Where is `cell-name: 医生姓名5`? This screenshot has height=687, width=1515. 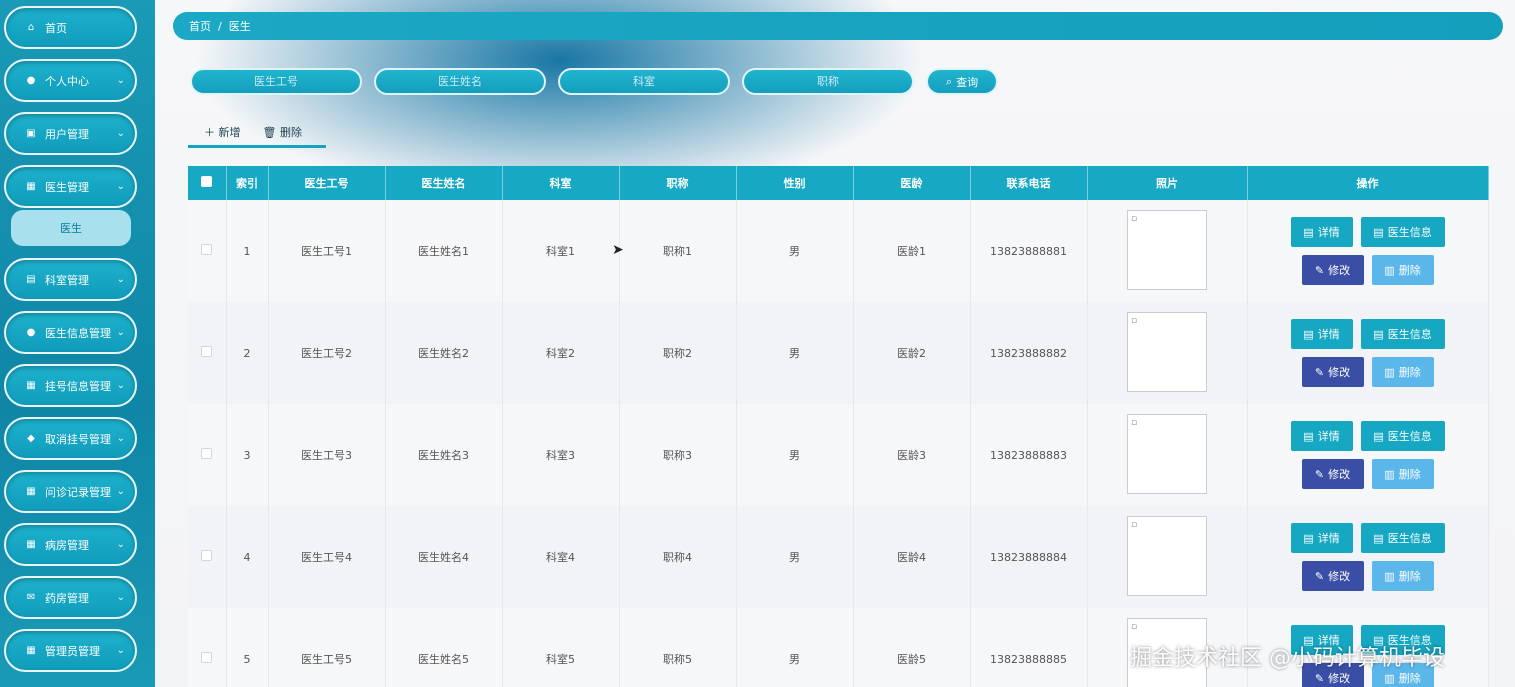
cell-name: 医生姓名5 is located at coordinates (444, 647).